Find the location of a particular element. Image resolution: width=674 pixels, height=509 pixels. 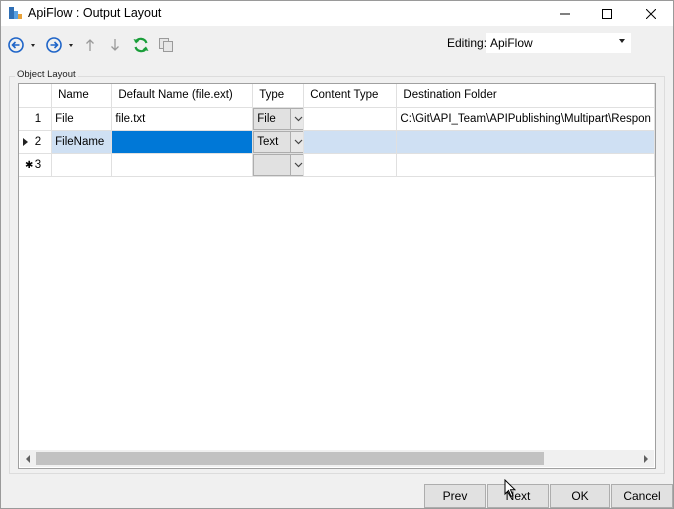

forward-icon is located at coordinates (59, 45).